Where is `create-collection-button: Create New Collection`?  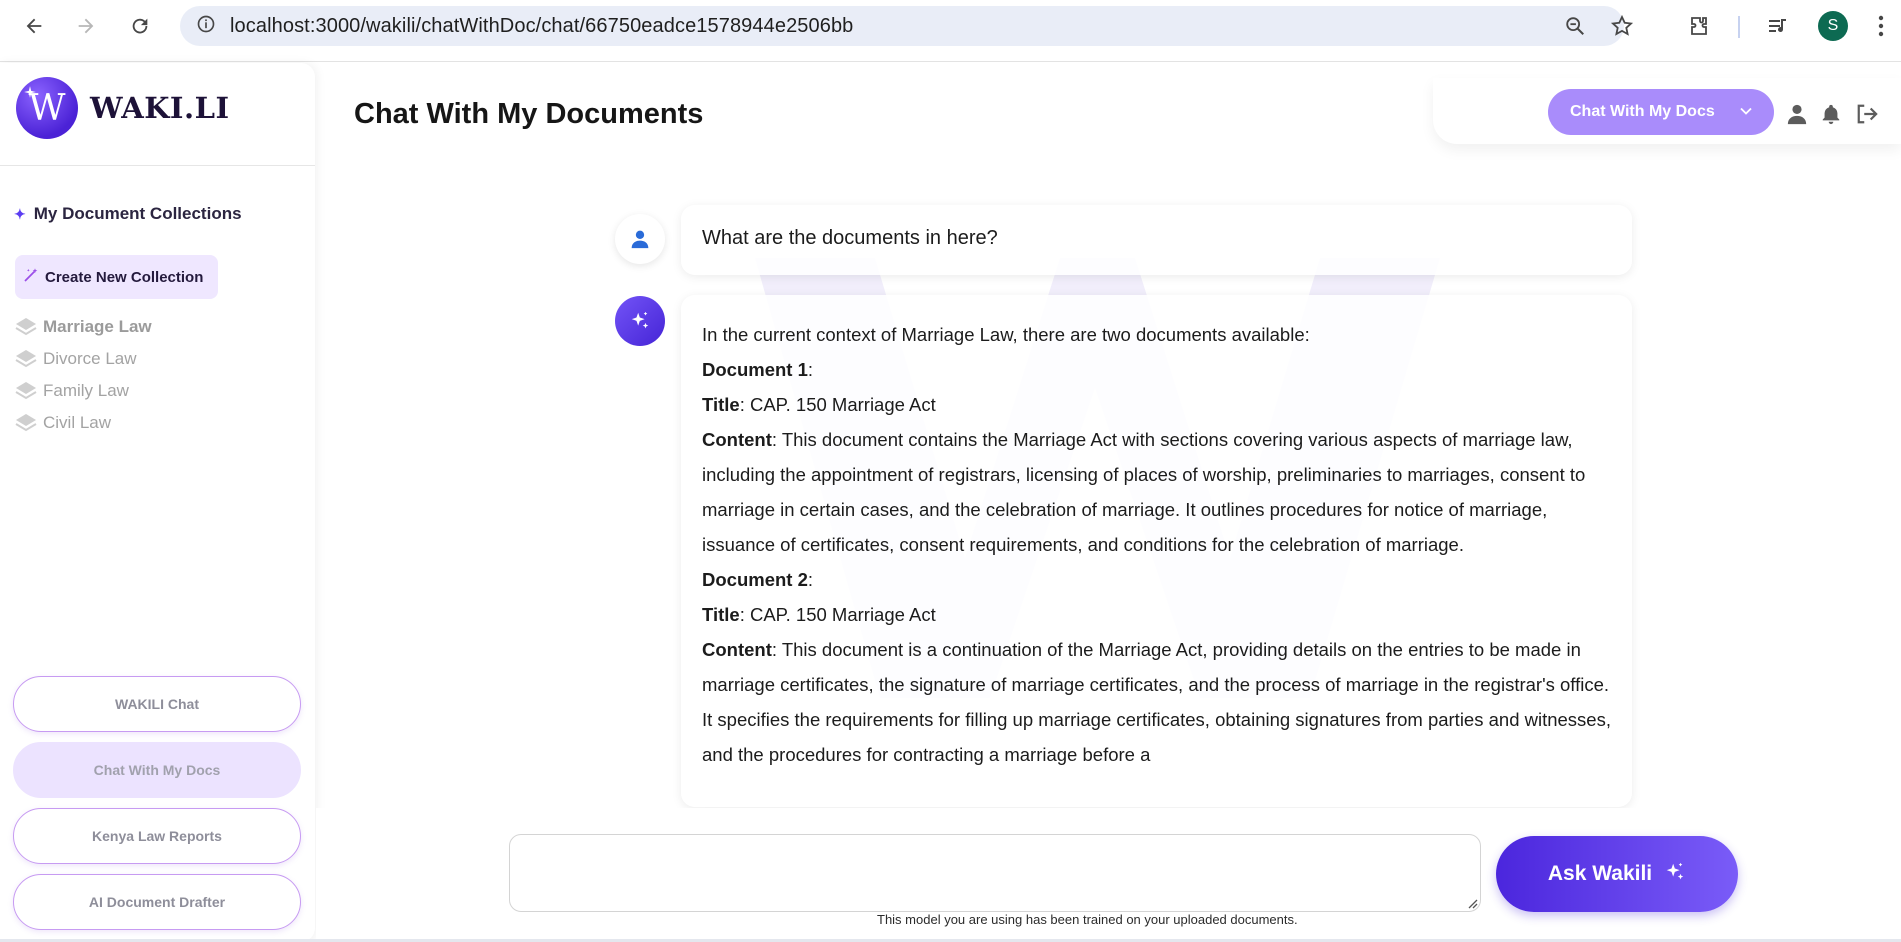 create-collection-button: Create New Collection is located at coordinates (116, 277).